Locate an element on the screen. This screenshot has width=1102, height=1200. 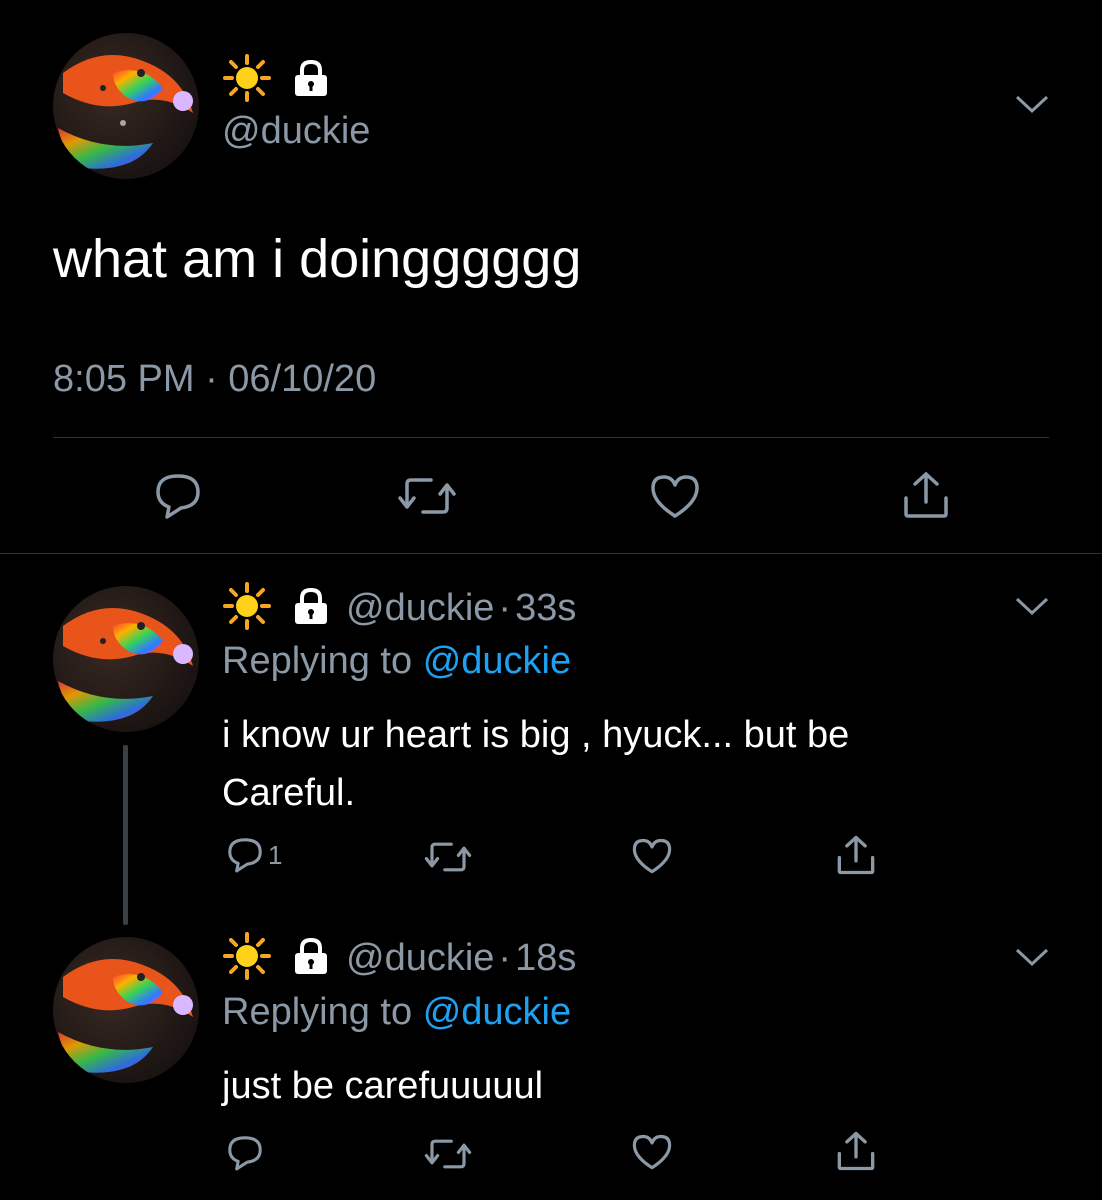
reply-count: 1 is located at coordinates (275, 854).